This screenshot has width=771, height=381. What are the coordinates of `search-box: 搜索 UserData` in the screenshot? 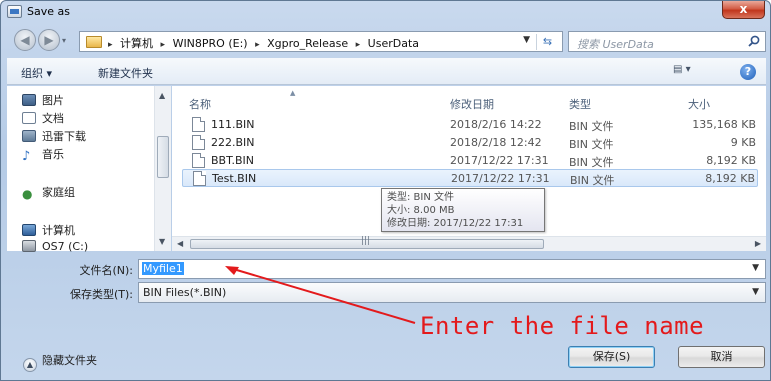 It's located at (667, 41).